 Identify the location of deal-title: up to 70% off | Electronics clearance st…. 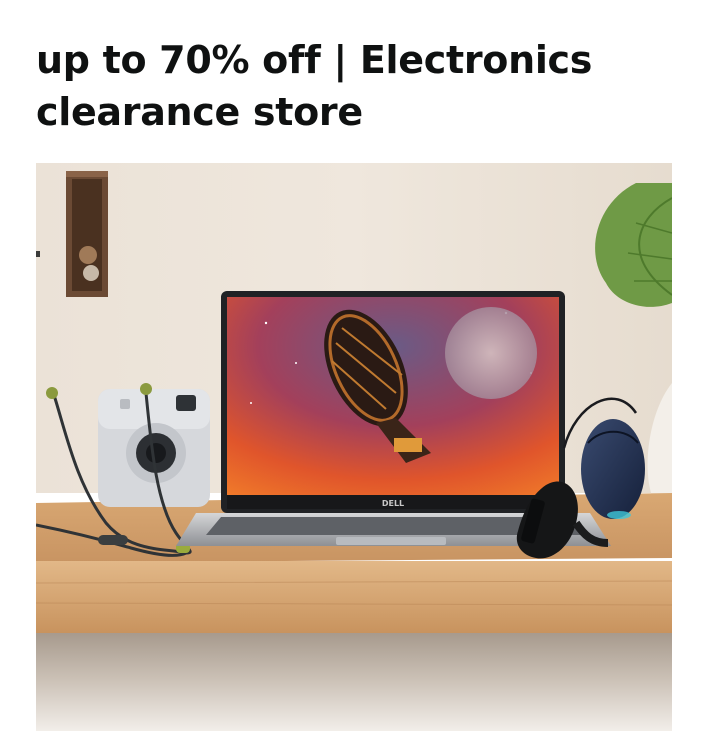
(356, 86).